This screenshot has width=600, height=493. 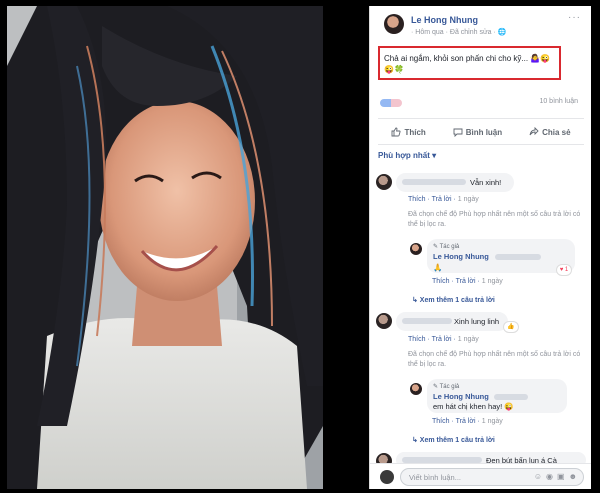 What do you see at coordinates (486, 182) in the screenshot?
I see `comment-text: Vẫn xinh!` at bounding box center [486, 182].